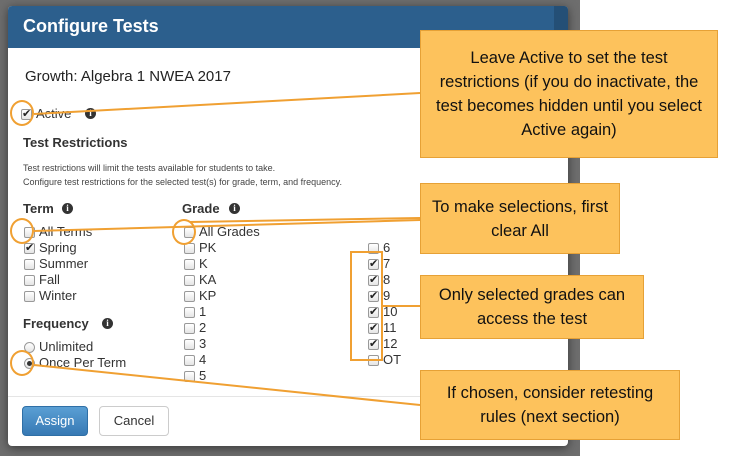 This screenshot has width=730, height=456. I want to click on grade-4-label: 4, so click(203, 359).